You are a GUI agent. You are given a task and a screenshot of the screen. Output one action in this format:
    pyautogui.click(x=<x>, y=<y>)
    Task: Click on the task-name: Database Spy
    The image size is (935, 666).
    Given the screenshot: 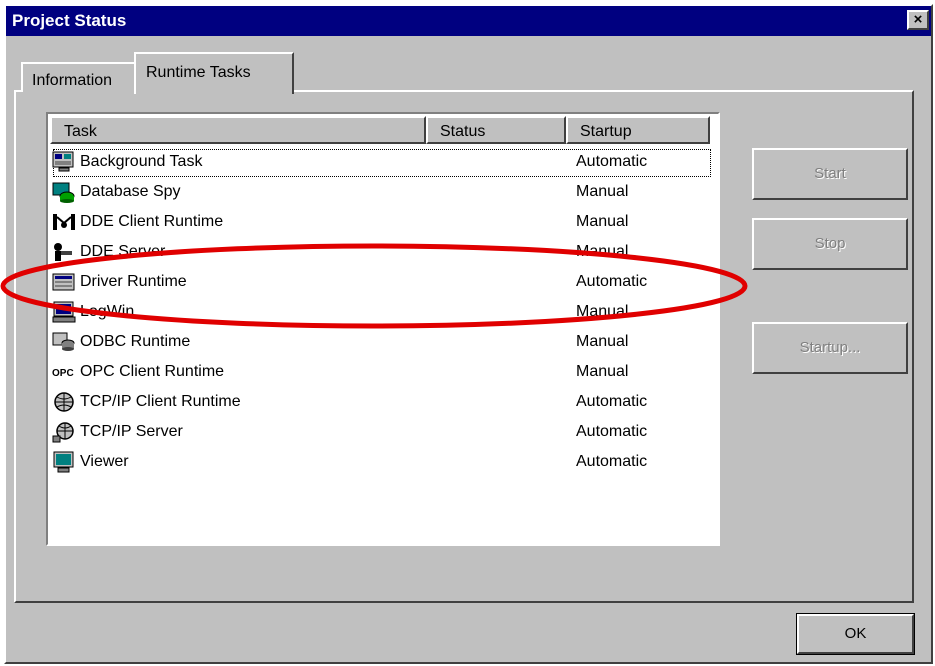 What is the action you would take?
    pyautogui.click(x=130, y=191)
    